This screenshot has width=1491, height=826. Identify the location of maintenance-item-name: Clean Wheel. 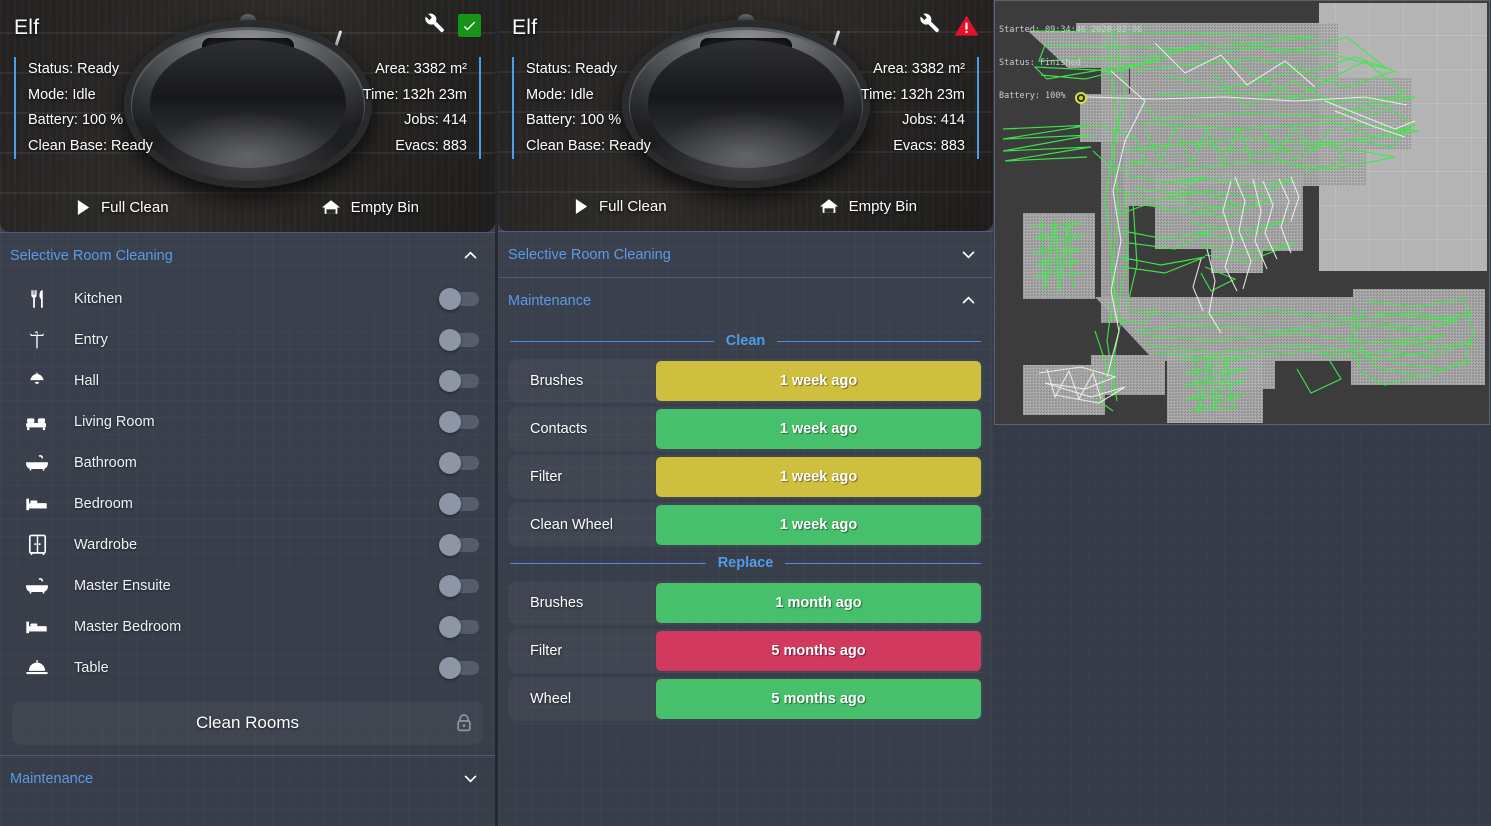
(572, 525).